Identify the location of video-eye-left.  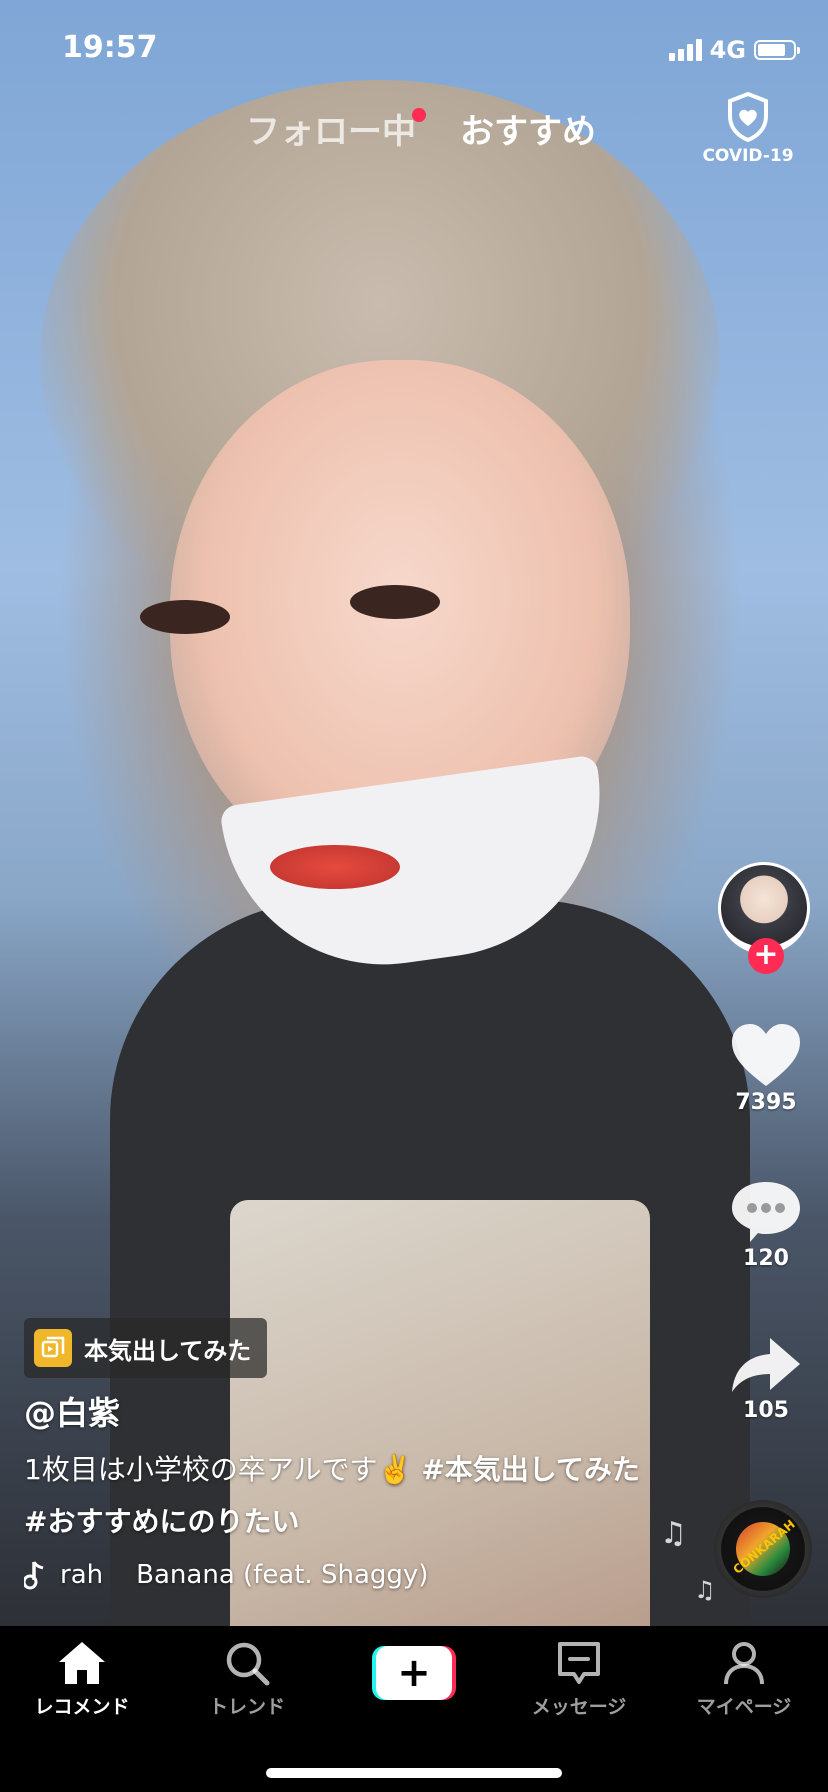
(185, 617).